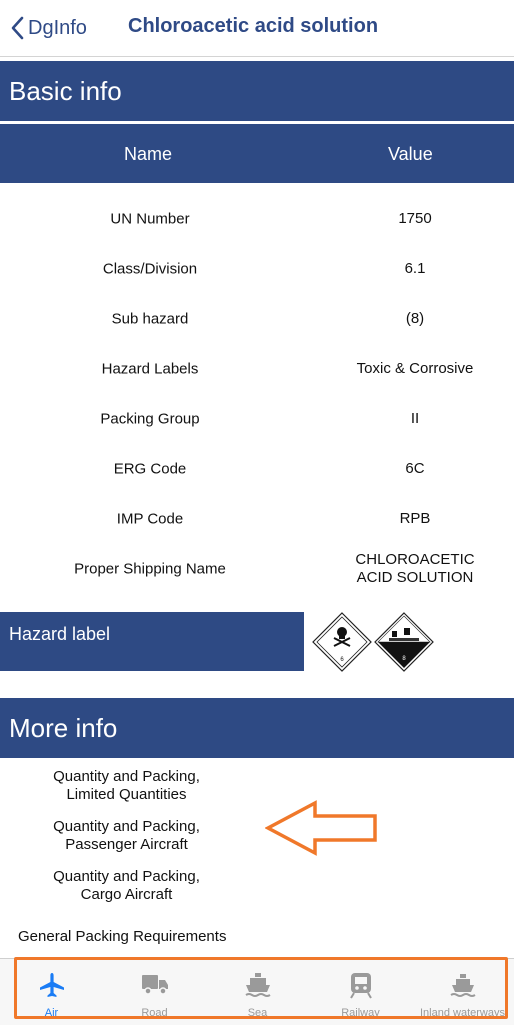 The image size is (514, 1025). What do you see at coordinates (257, 91) in the screenshot?
I see `basic-info-header: Basic info` at bounding box center [257, 91].